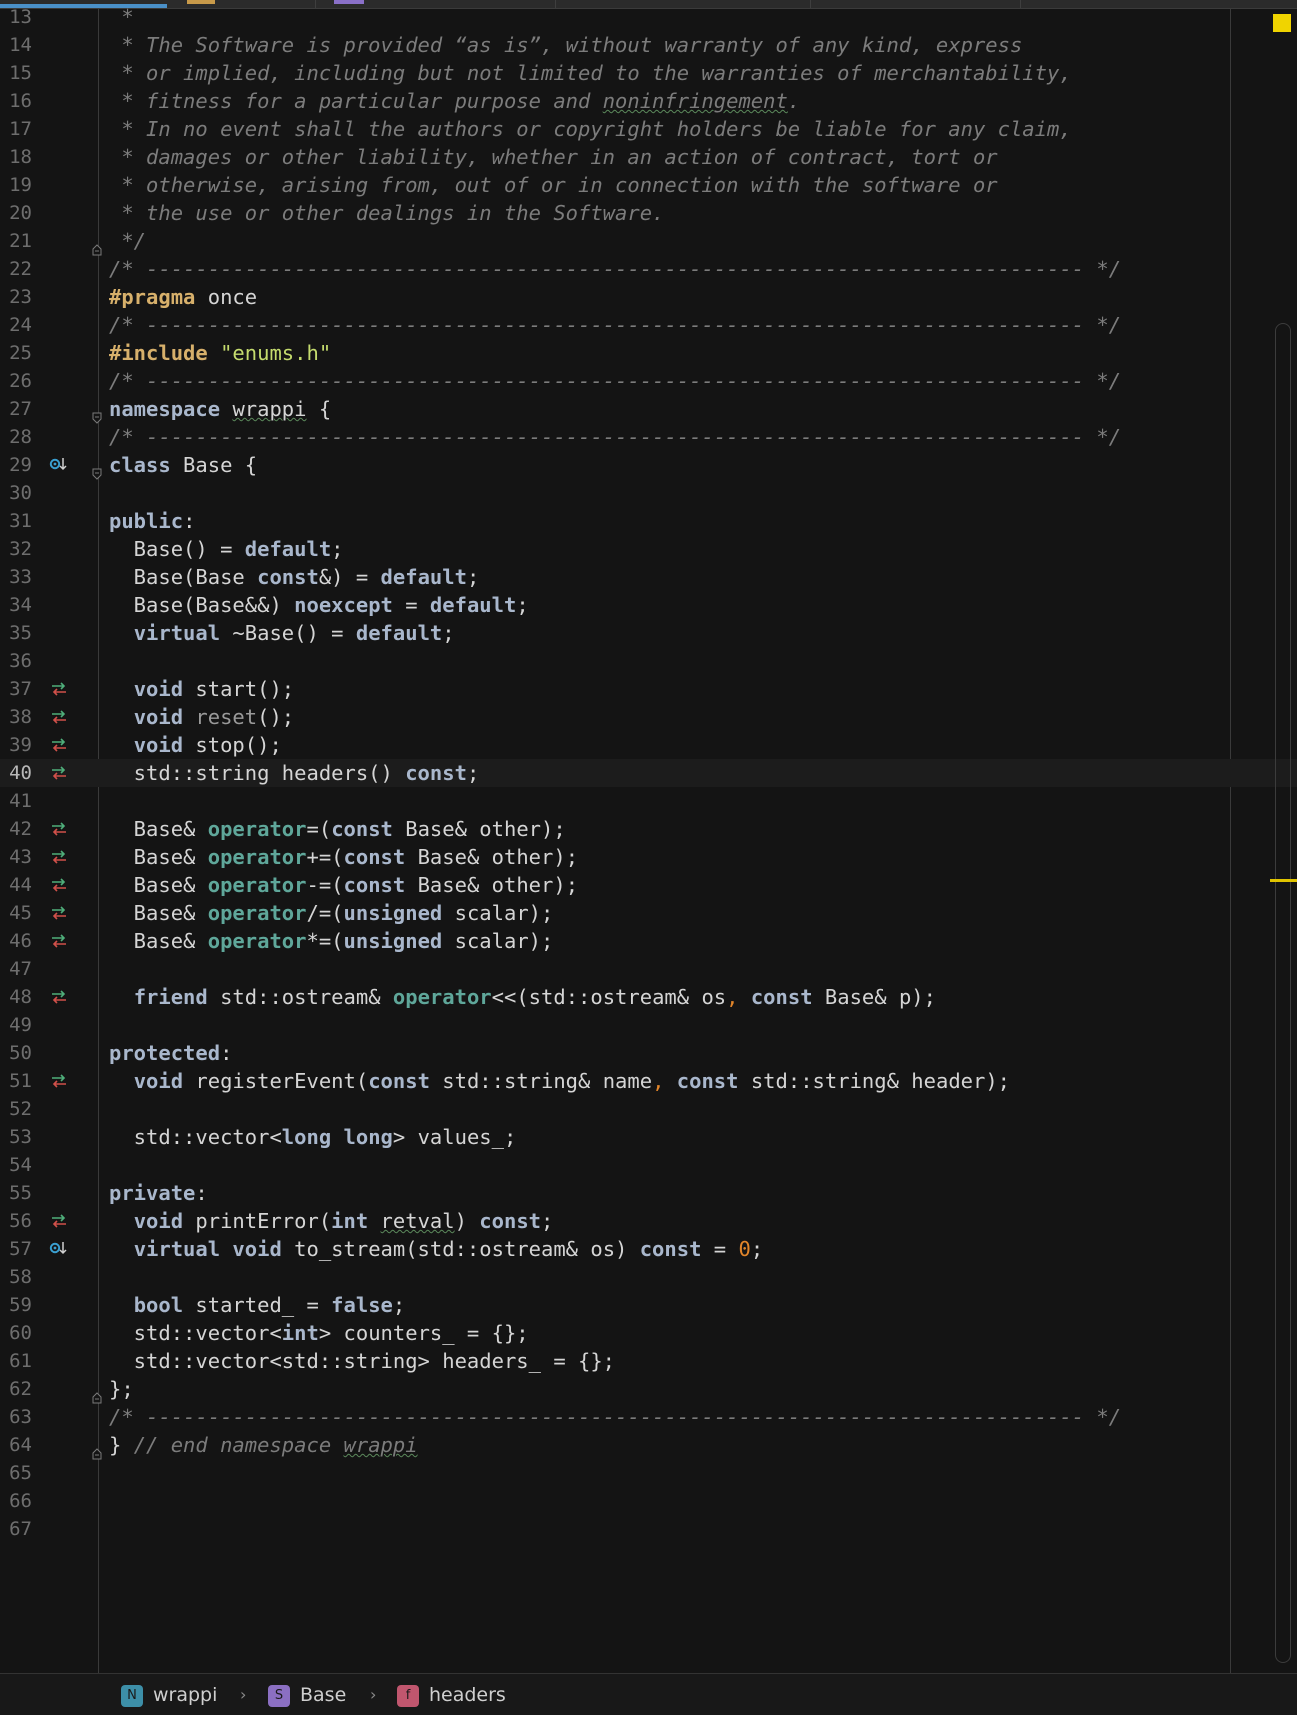 This screenshot has height=1715, width=1297. What do you see at coordinates (16, 101) in the screenshot?
I see `line-number: 16` at bounding box center [16, 101].